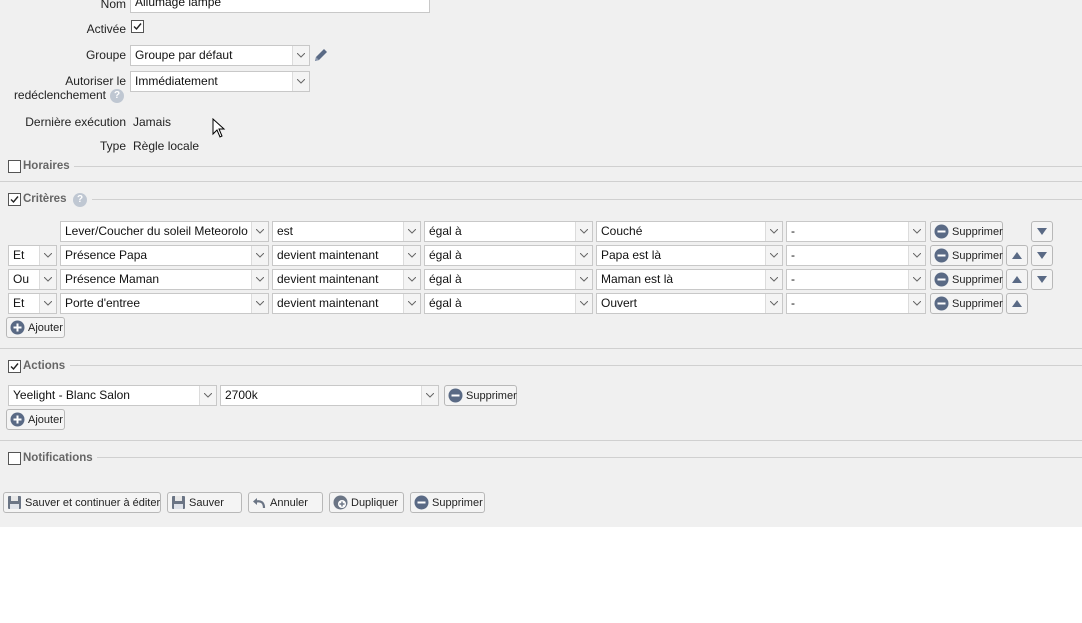 The image size is (1082, 623). What do you see at coordinates (689, 303) in the screenshot?
I see `criteria-value-select: Ouvert` at bounding box center [689, 303].